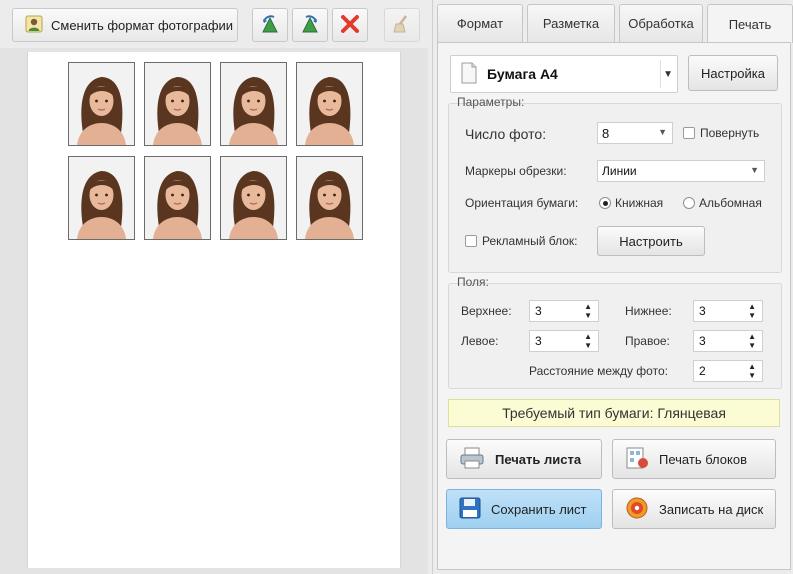 Image resolution: width=793 pixels, height=574 pixels. What do you see at coordinates (702, 341) in the screenshot?
I see `right-margin-value: 3` at bounding box center [702, 341].